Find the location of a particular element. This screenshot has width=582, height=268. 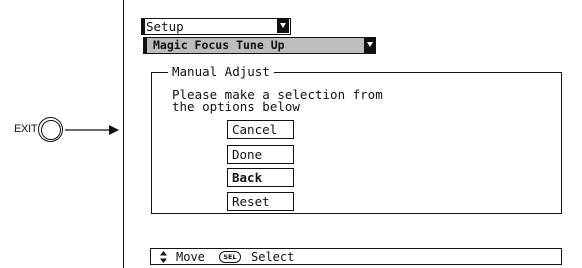

cancel-button: Cancel is located at coordinates (260, 129).